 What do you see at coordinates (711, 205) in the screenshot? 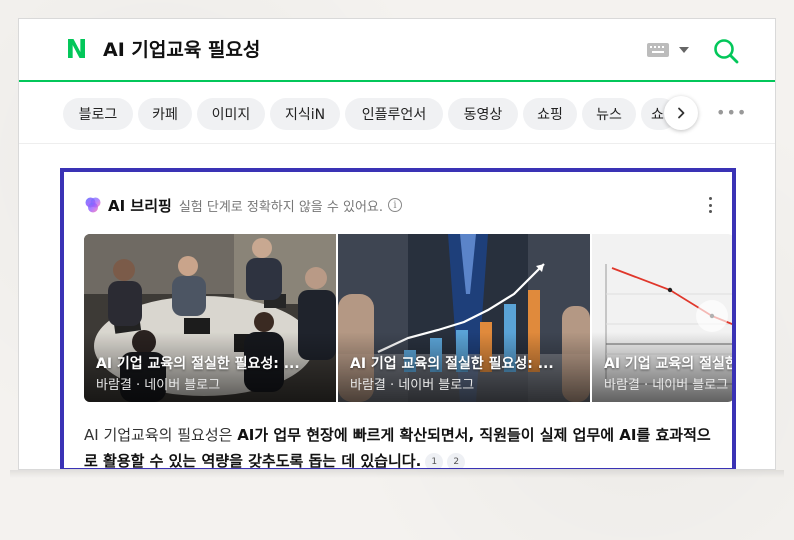
I see `kebab-menu-icon` at bounding box center [711, 205].